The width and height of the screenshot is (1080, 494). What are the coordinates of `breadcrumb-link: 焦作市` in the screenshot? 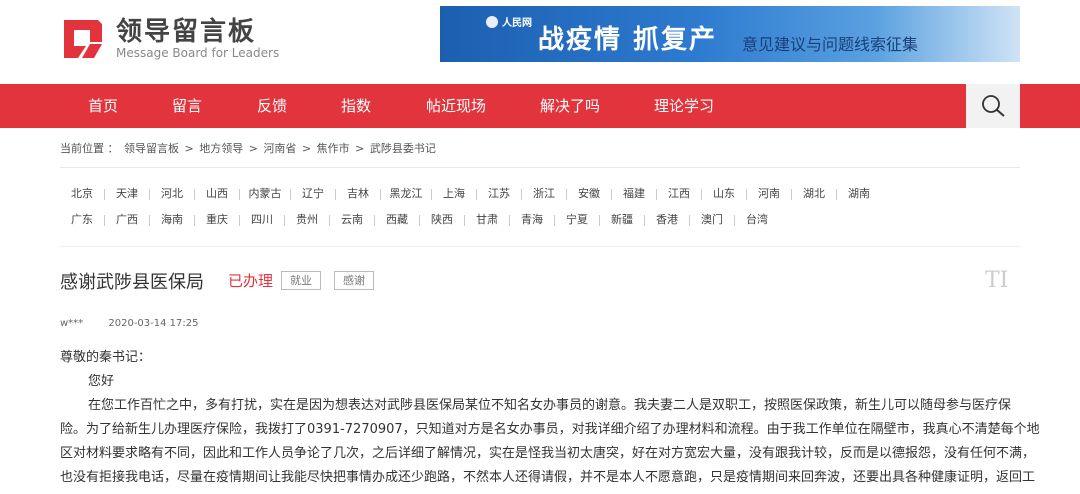 It's located at (333, 148).